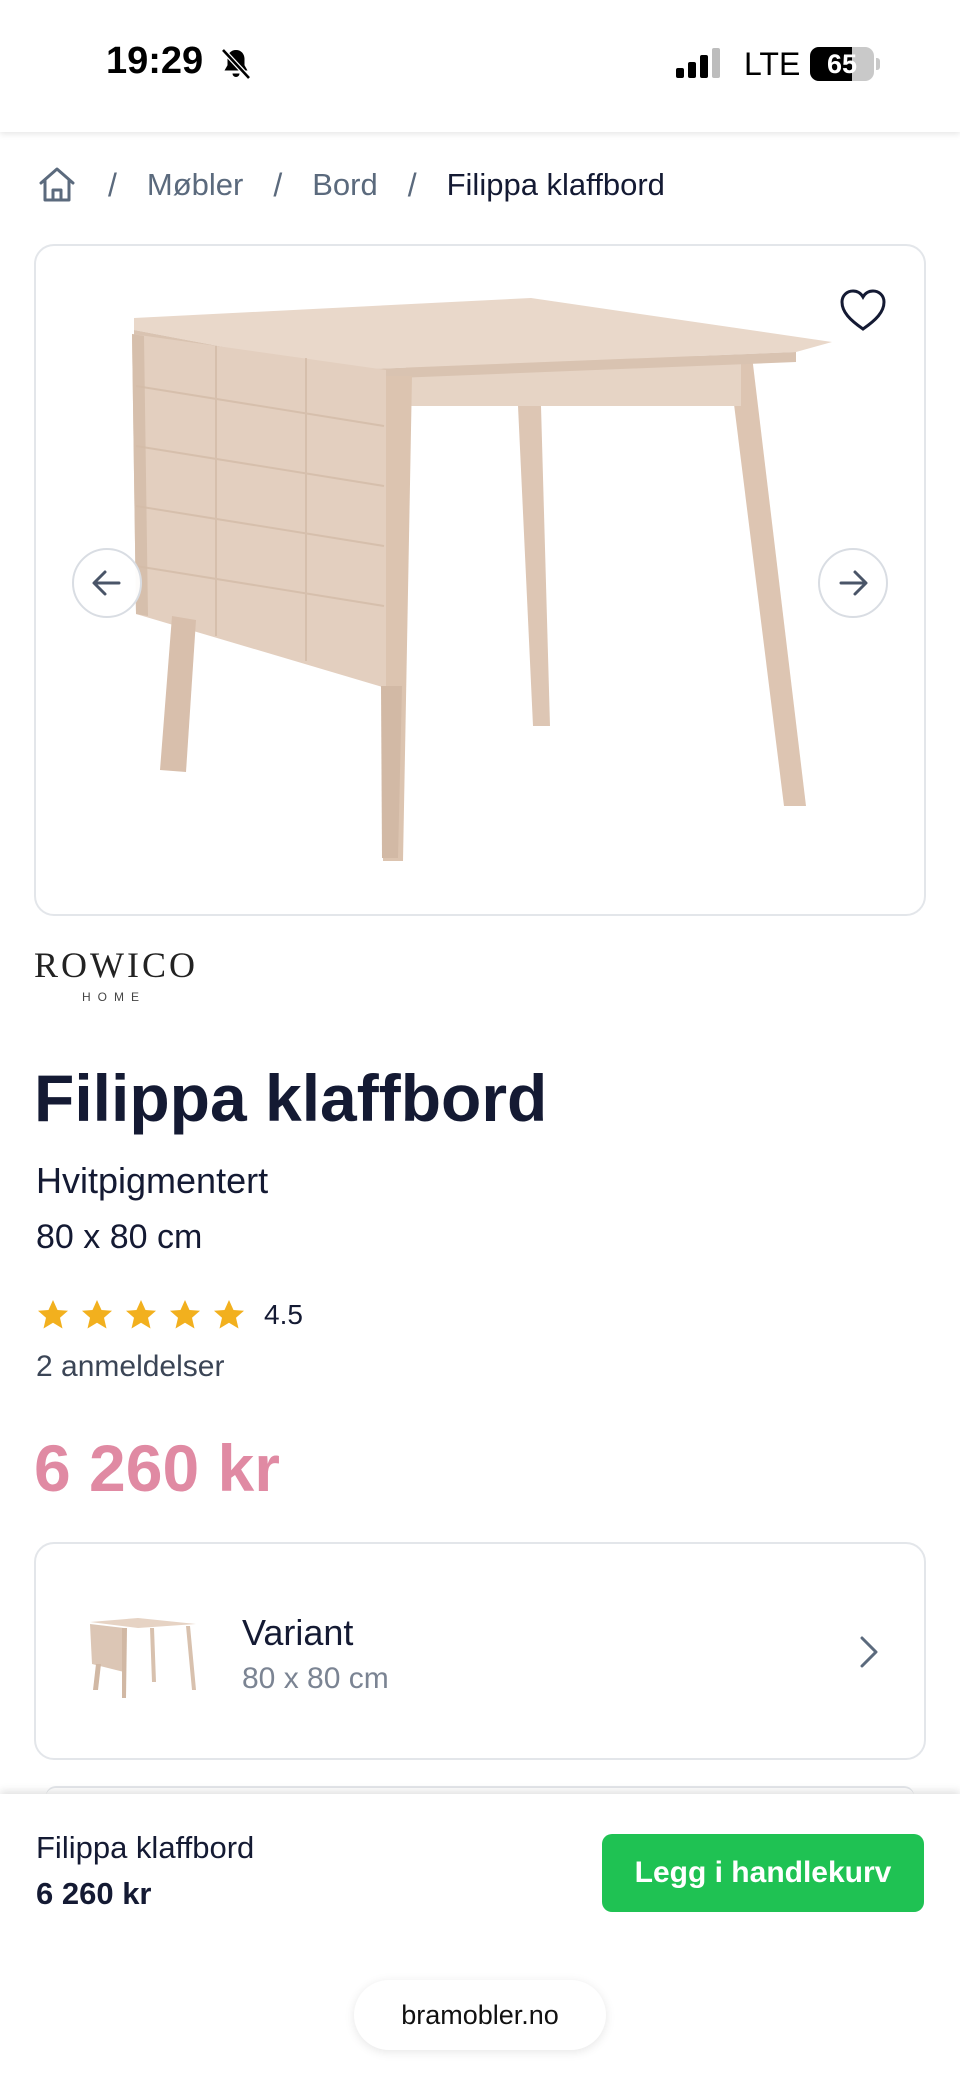 Image resolution: width=960 pixels, height=2081 pixels. Describe the element at coordinates (763, 1873) in the screenshot. I see `add-to-cart-button: Legg i handlekurv` at that location.